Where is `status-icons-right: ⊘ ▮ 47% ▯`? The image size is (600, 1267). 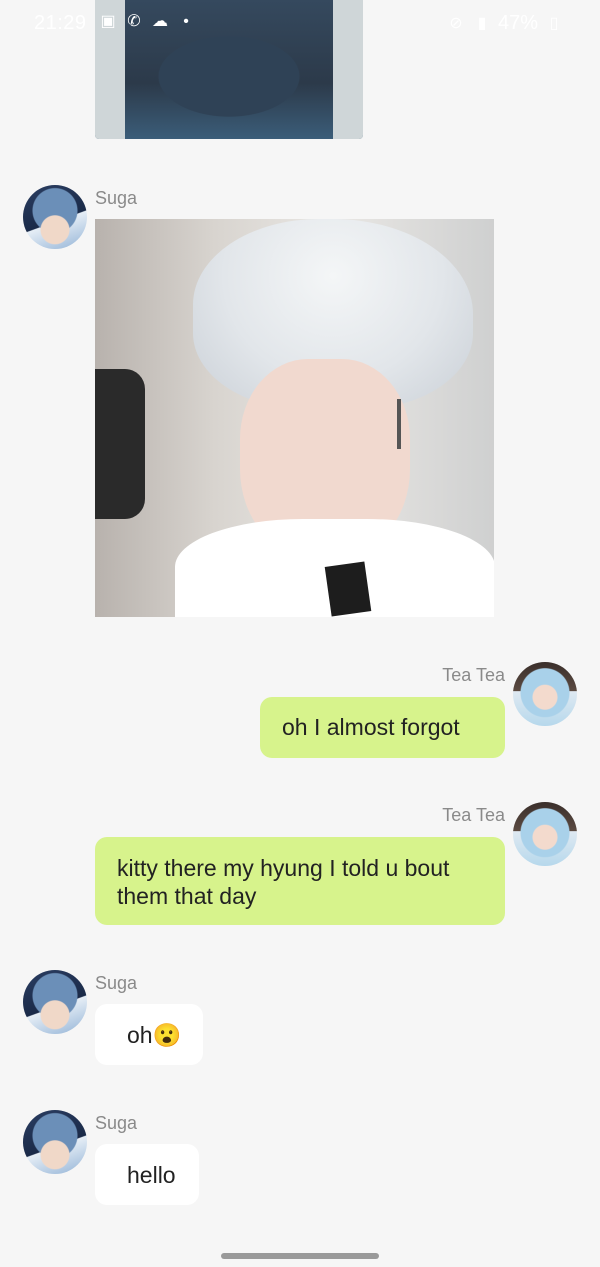
status-icons-right: ⊘ ▮ 47% ▯ is located at coordinates (505, 23).